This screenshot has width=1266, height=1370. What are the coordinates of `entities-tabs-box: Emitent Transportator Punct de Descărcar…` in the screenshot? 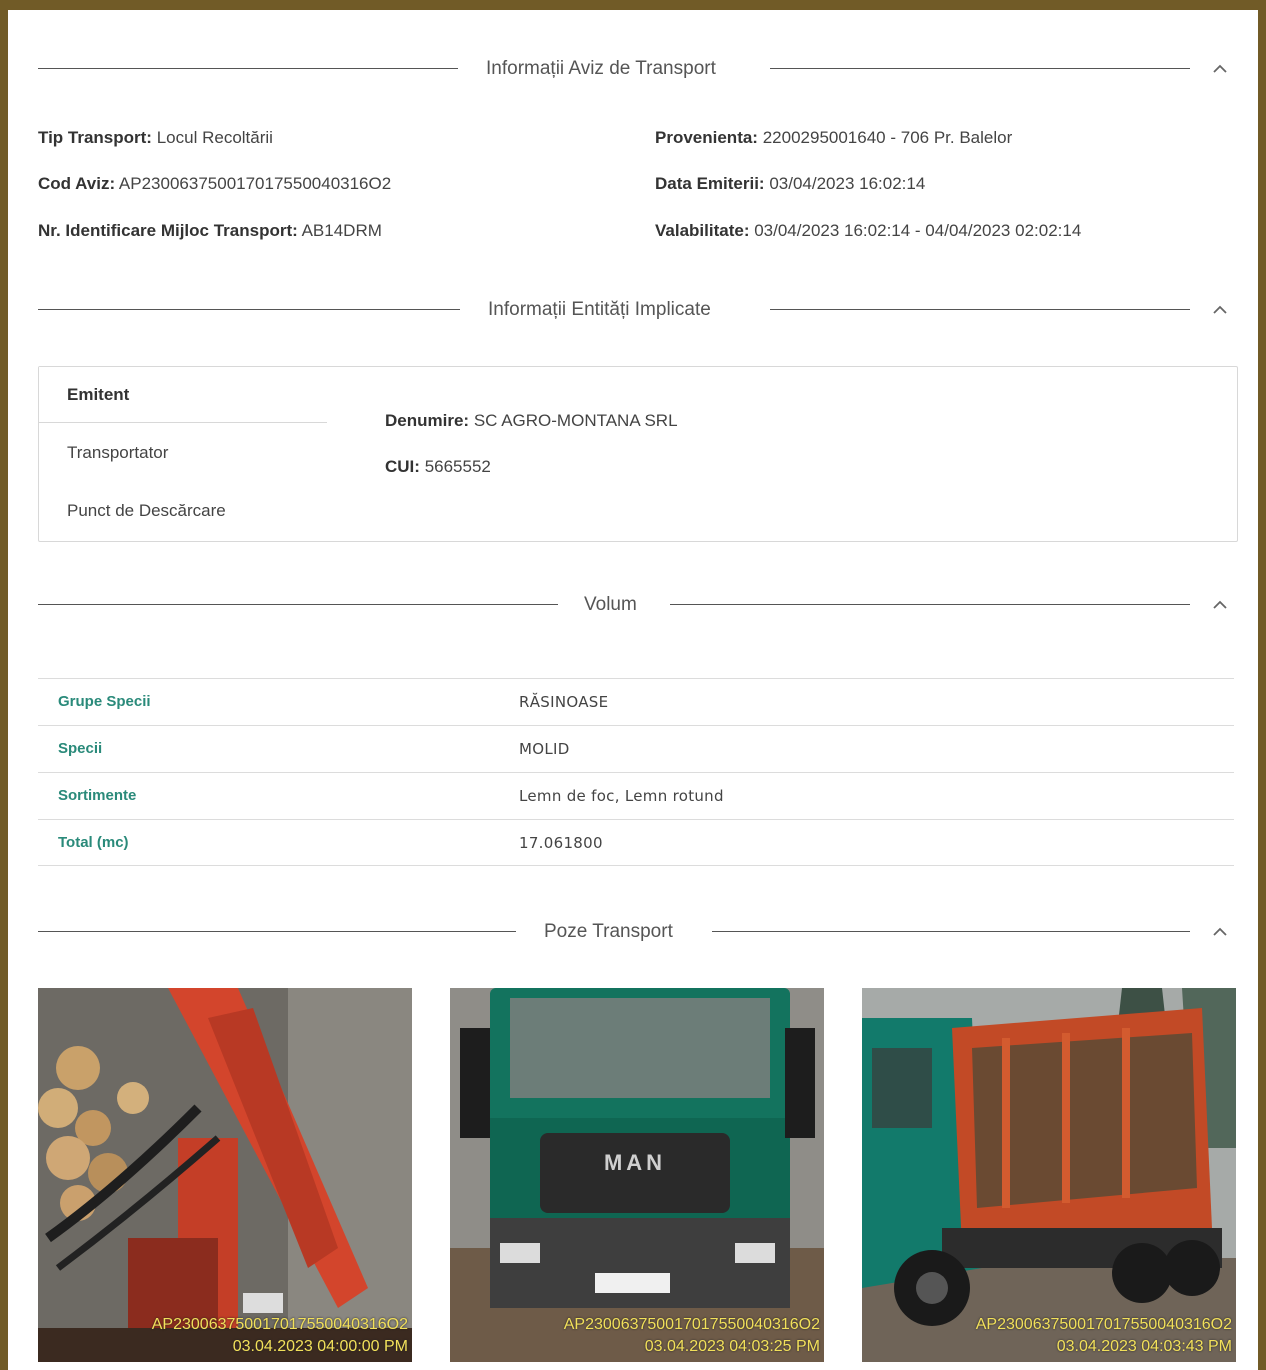 It's located at (638, 454).